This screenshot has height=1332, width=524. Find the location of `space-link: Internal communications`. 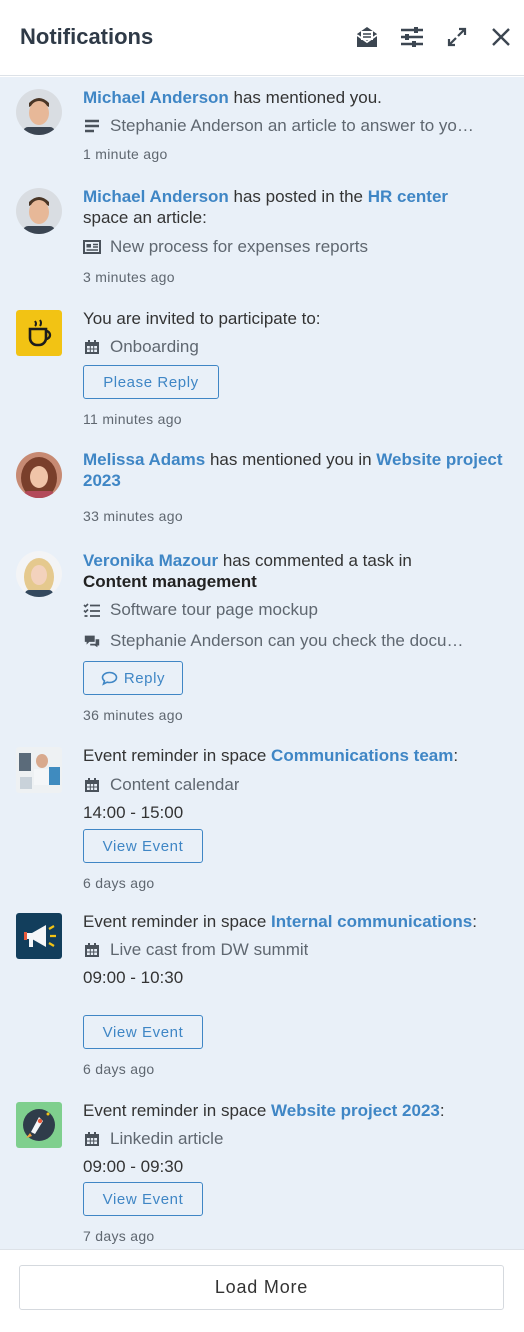

space-link: Internal communications is located at coordinates (371, 921).